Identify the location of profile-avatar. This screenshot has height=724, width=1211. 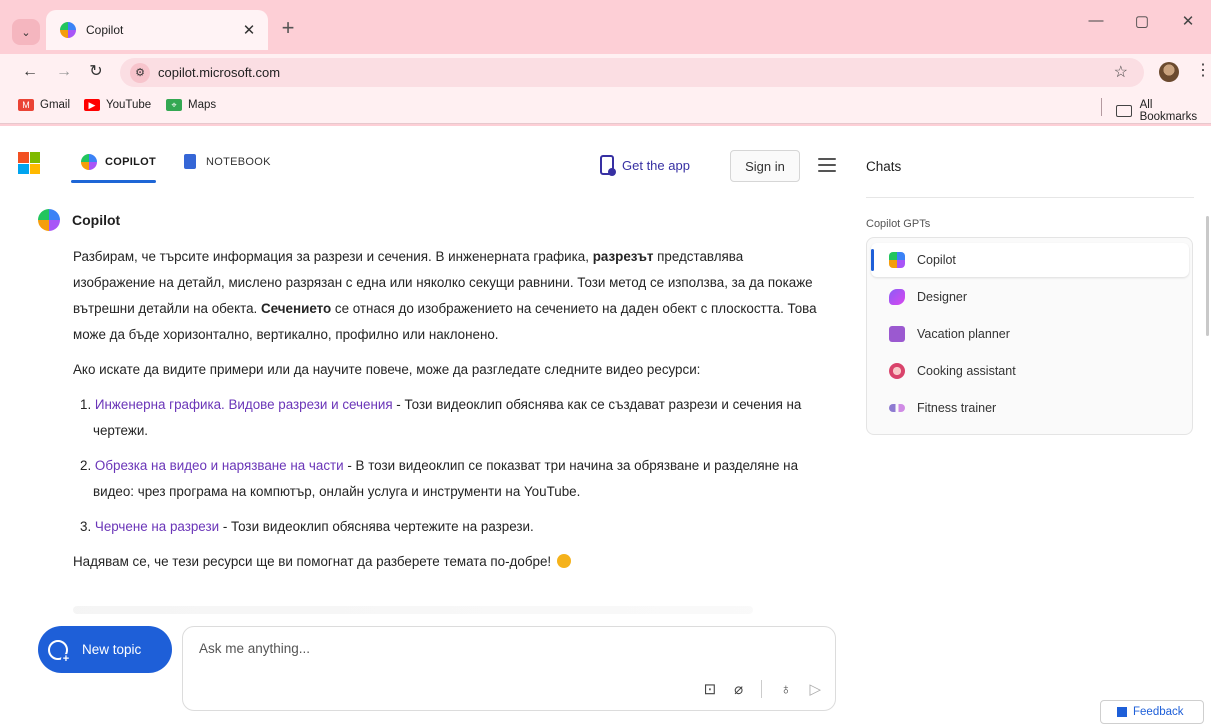
(1169, 72).